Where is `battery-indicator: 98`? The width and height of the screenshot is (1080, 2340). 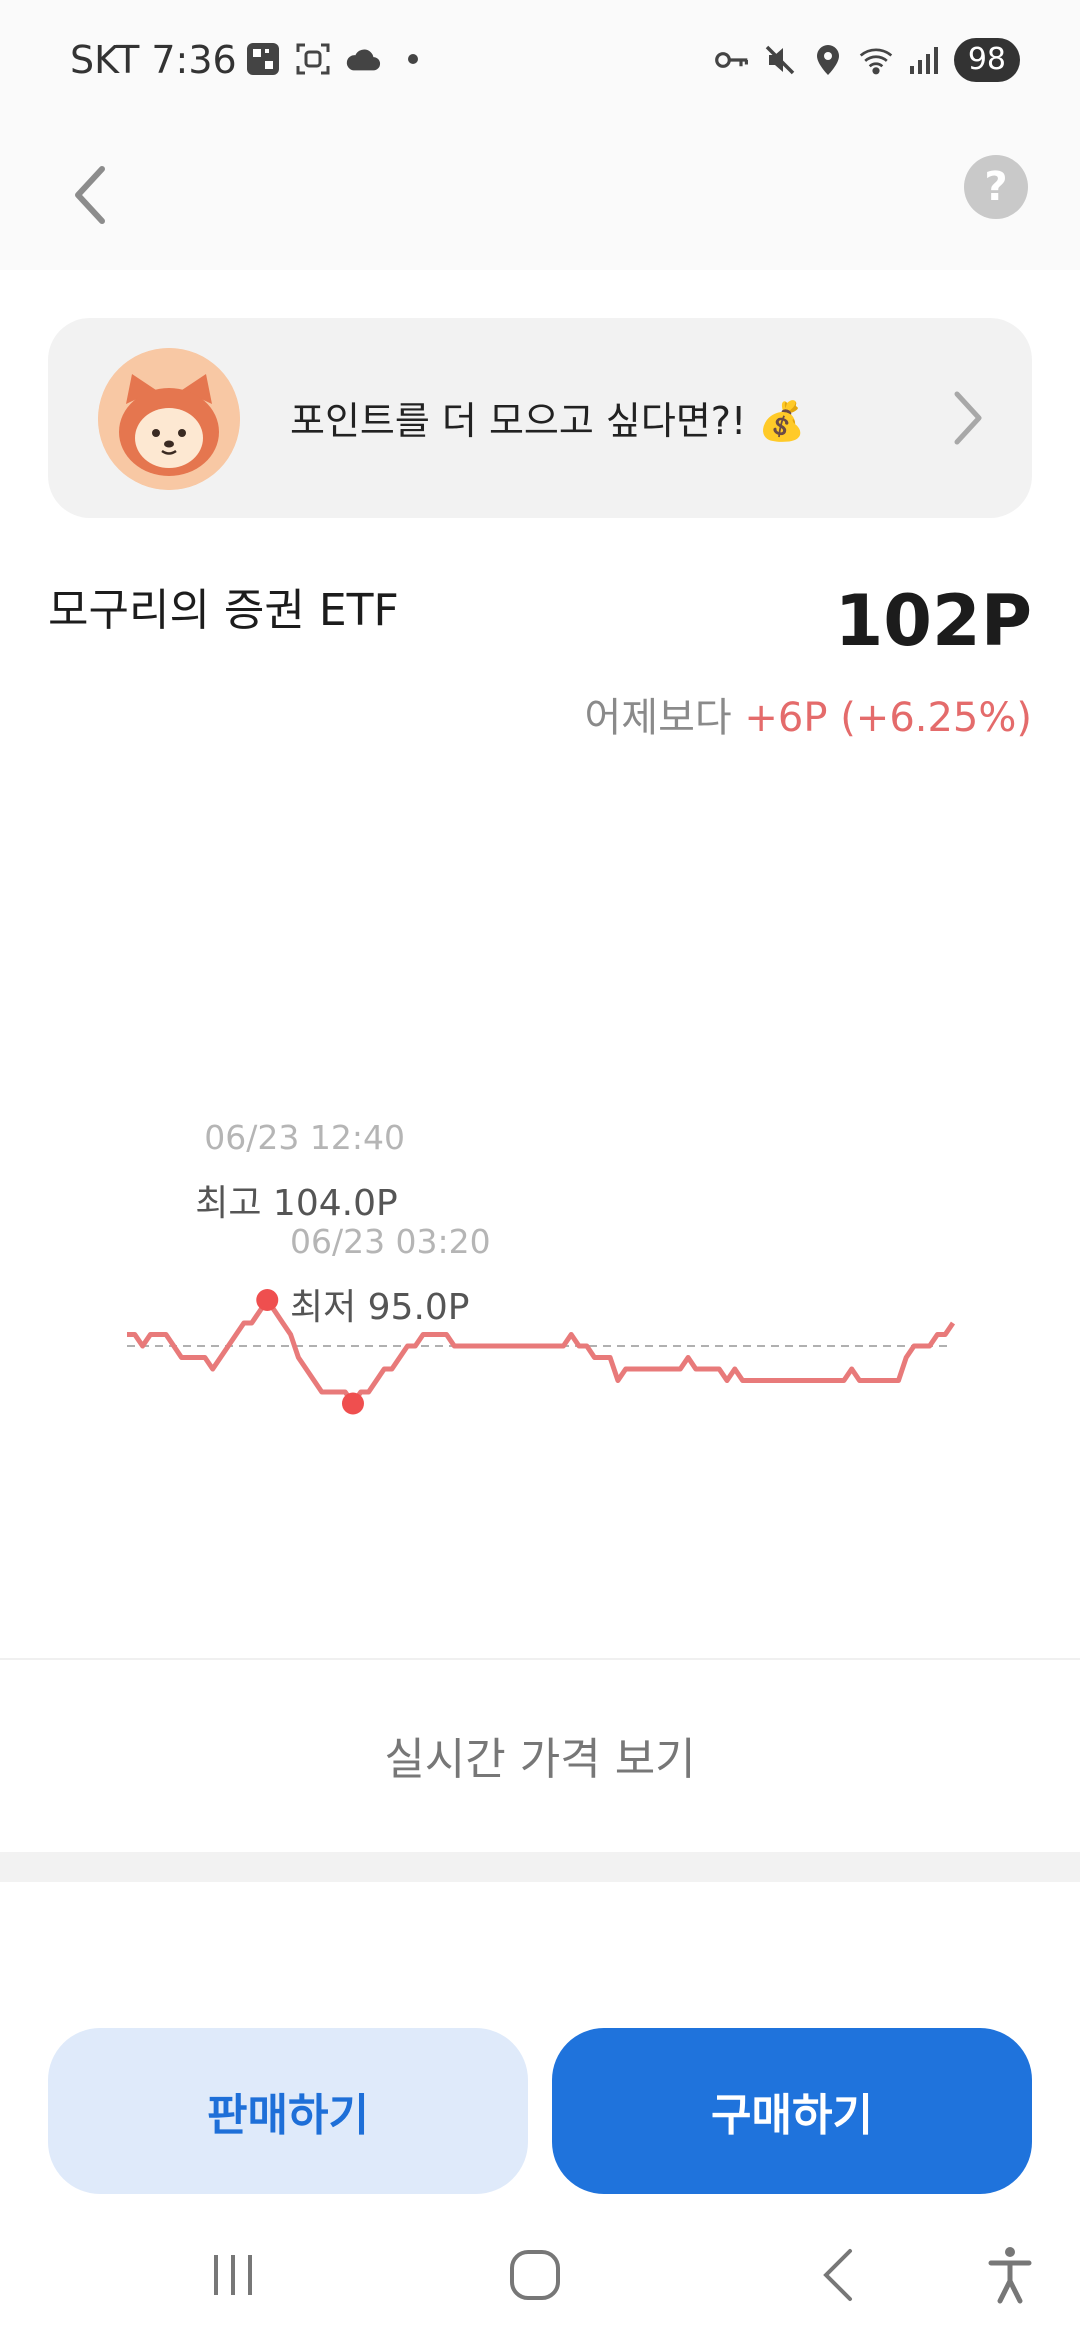
battery-indicator: 98 is located at coordinates (986, 60).